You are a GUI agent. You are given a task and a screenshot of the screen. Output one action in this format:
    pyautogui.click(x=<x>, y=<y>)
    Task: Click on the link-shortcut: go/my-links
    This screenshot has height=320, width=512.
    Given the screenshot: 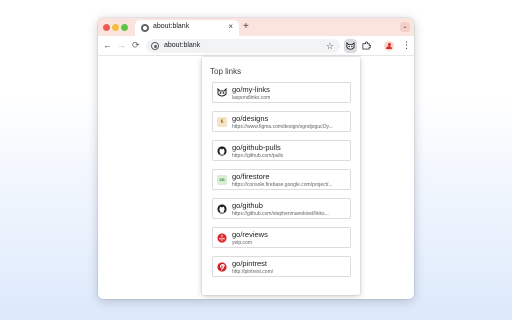 What is the action you would take?
    pyautogui.click(x=251, y=89)
    